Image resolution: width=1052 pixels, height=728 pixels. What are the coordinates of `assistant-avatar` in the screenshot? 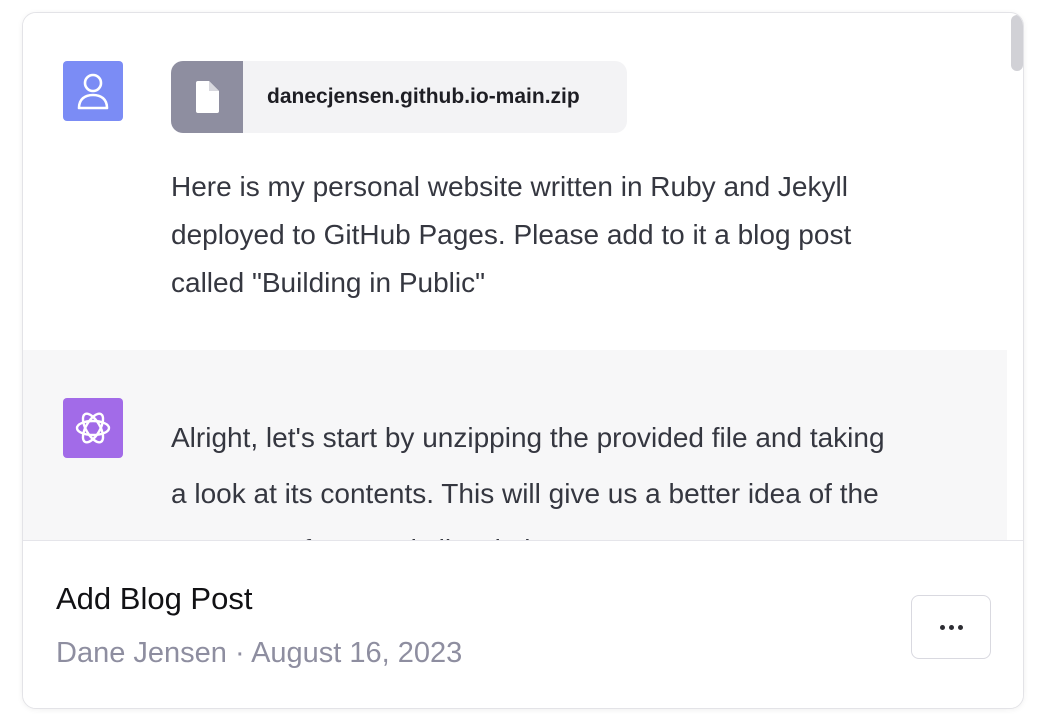 It's located at (93, 428).